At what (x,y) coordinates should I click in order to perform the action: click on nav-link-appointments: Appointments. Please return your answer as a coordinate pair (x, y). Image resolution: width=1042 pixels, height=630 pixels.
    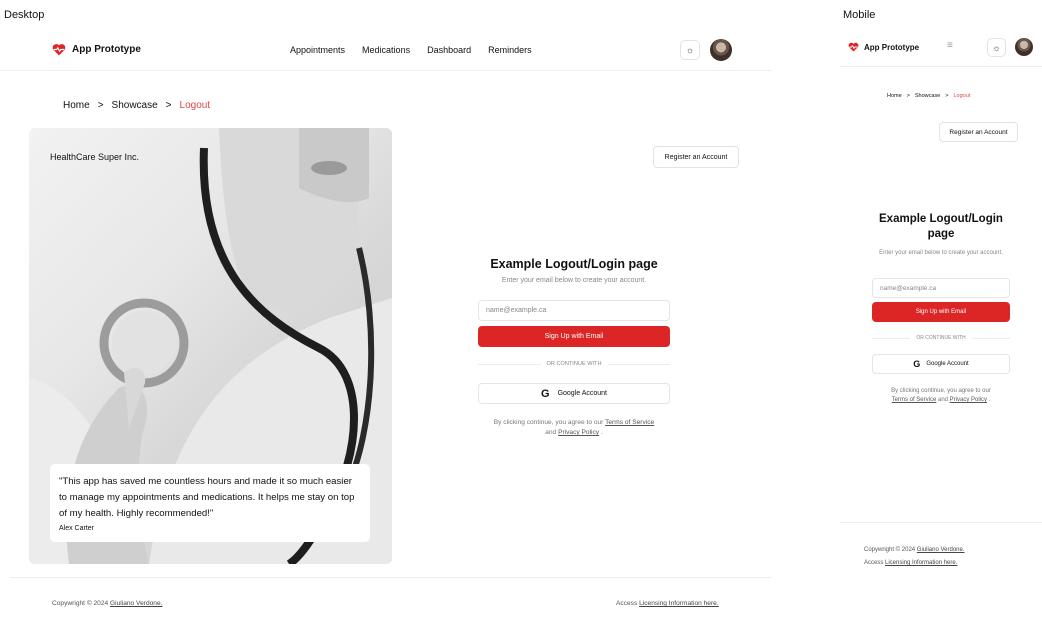
    Looking at the image, I should click on (317, 50).